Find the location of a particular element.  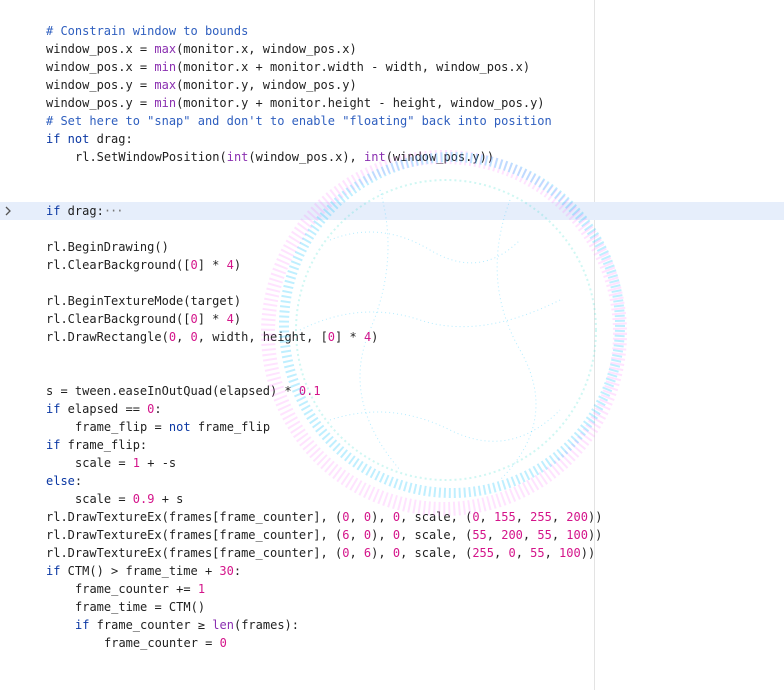

code-token: len is located at coordinates (223, 625).